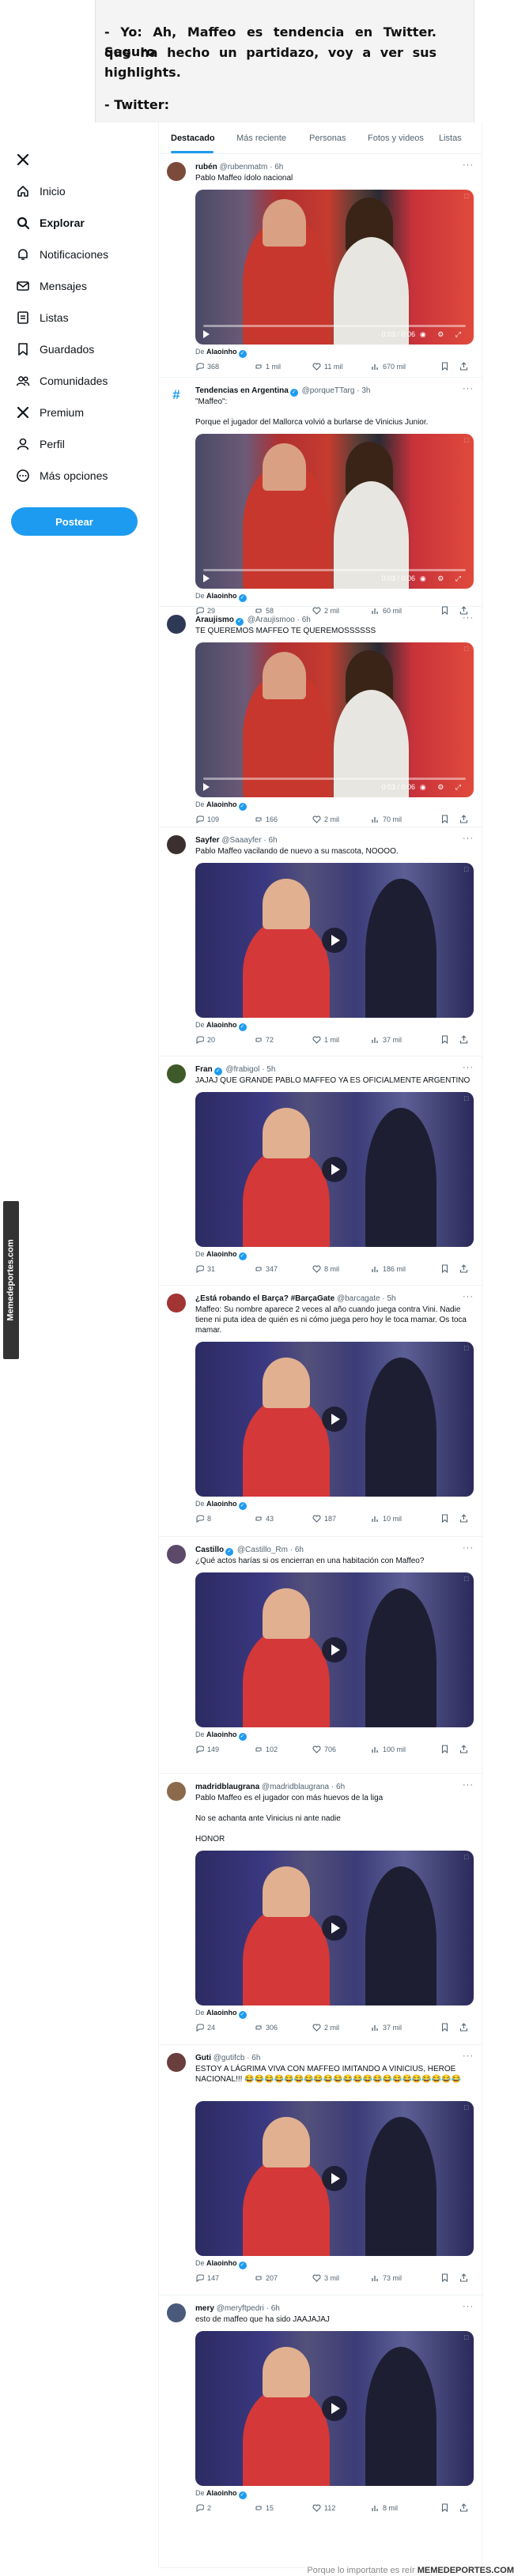 The height and width of the screenshot is (2576, 514). What do you see at coordinates (325, 1039) in the screenshot?
I see `like-button: 1 mil` at bounding box center [325, 1039].